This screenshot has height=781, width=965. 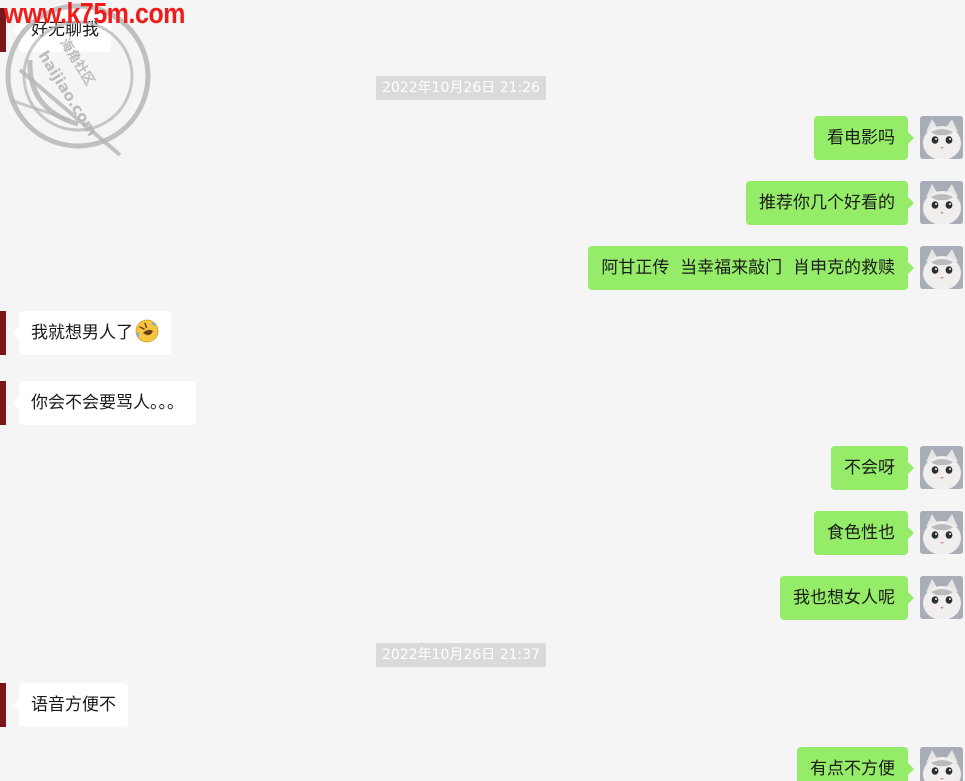 I want to click on timestamp: 2022年10月26日 21:26, so click(x=461, y=88).